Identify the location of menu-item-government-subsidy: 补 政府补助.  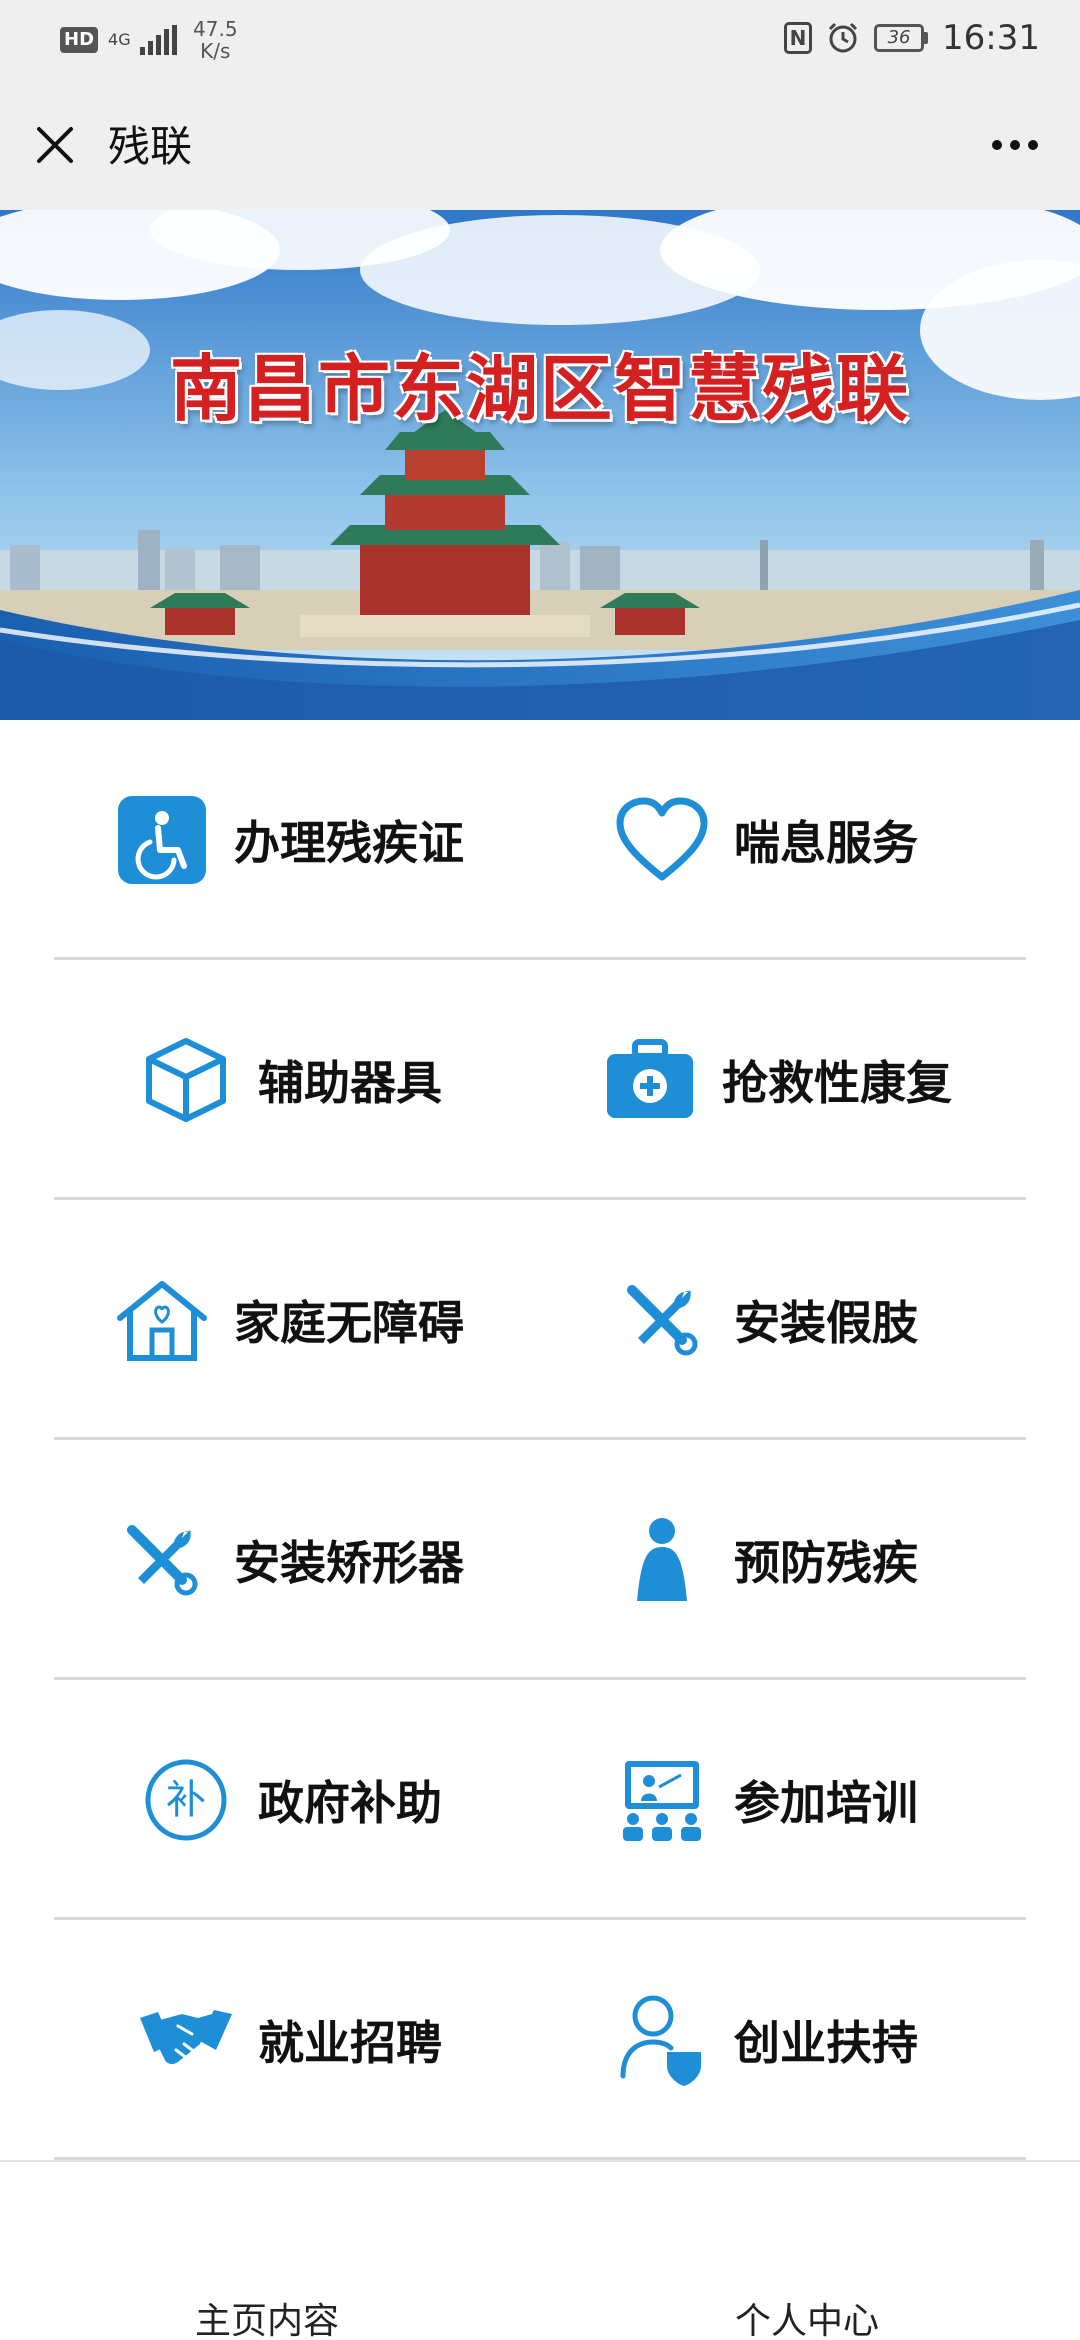
(290, 1800).